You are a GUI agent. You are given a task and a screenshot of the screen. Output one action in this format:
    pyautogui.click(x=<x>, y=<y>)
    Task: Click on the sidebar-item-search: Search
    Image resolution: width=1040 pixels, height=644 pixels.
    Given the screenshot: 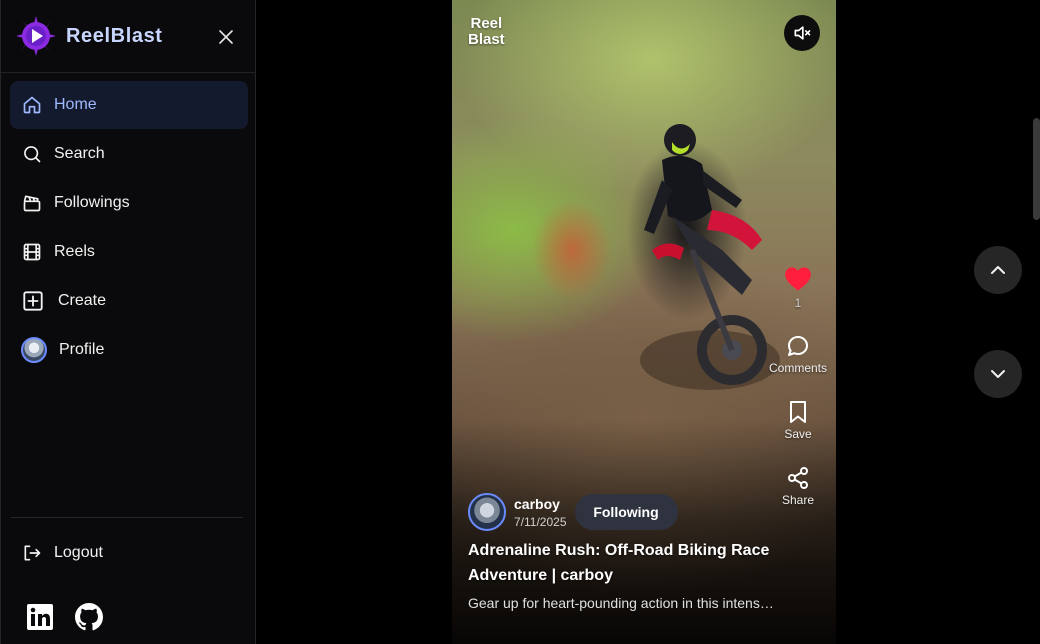 What is the action you would take?
    pyautogui.click(x=129, y=154)
    